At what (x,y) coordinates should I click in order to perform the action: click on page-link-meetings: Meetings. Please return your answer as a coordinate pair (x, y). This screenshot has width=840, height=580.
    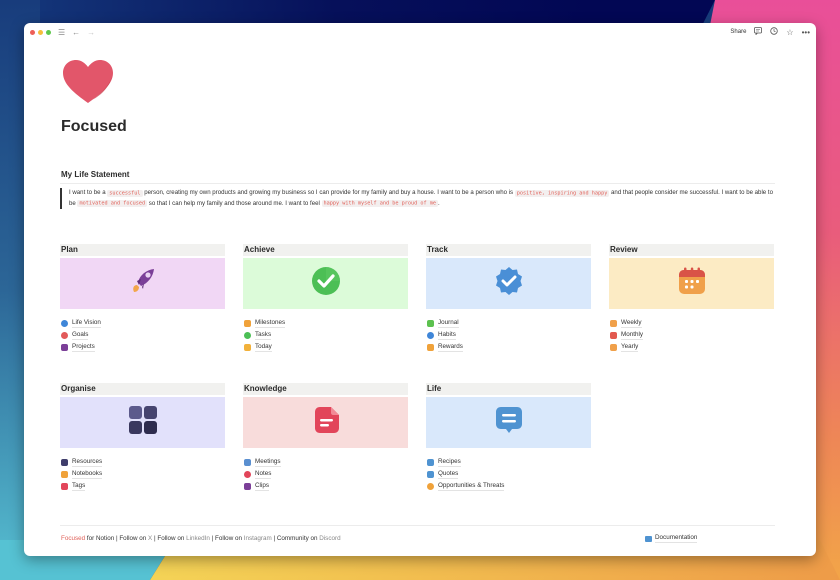
    Looking at the image, I should click on (325, 462).